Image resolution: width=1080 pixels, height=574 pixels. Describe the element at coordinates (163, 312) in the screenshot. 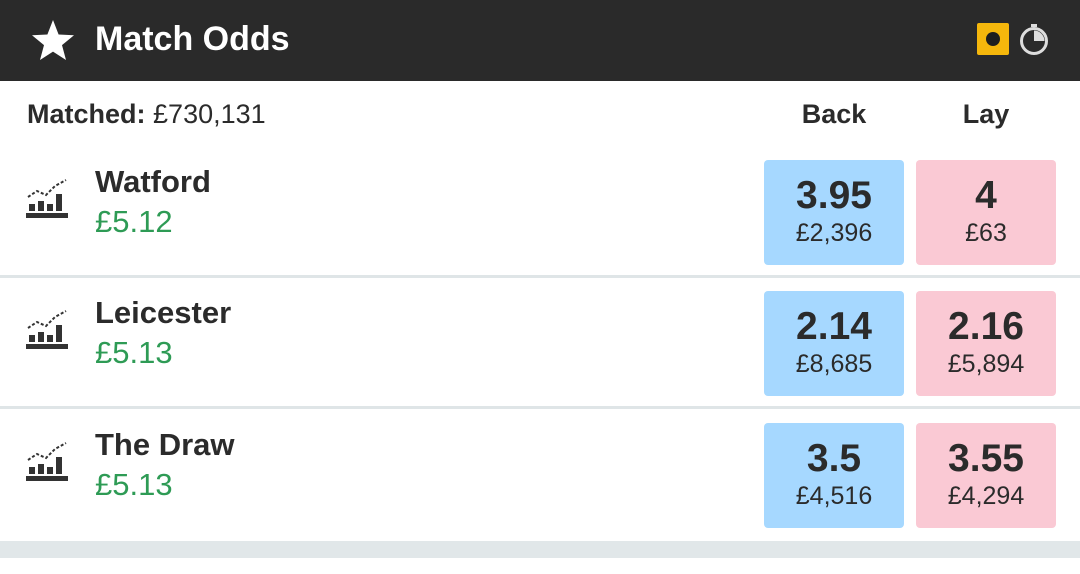

I see `runner-name: Leicester` at that location.